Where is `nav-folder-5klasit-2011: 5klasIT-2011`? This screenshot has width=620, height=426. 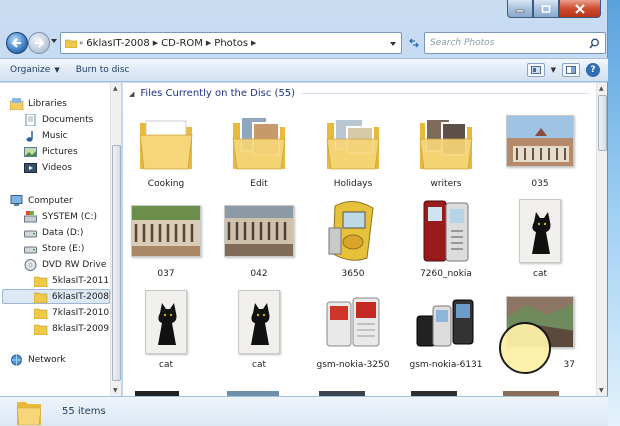 nav-folder-5klasit-2011: 5klasIT-2011 is located at coordinates (71, 280).